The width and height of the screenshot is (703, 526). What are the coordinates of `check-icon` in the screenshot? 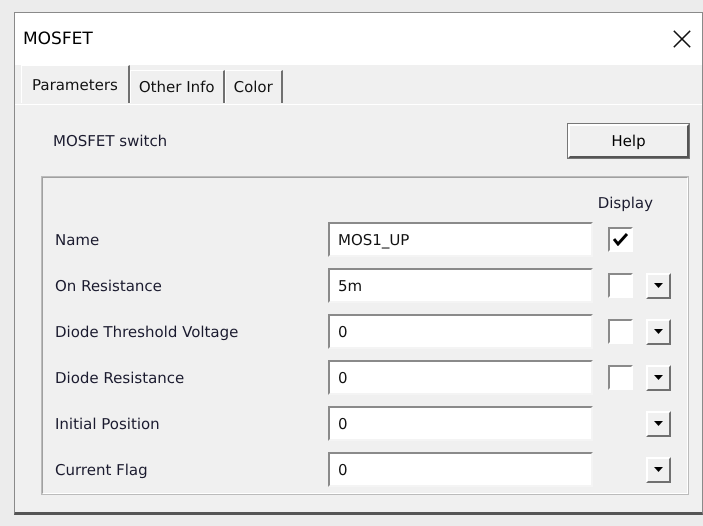 It's located at (620, 239).